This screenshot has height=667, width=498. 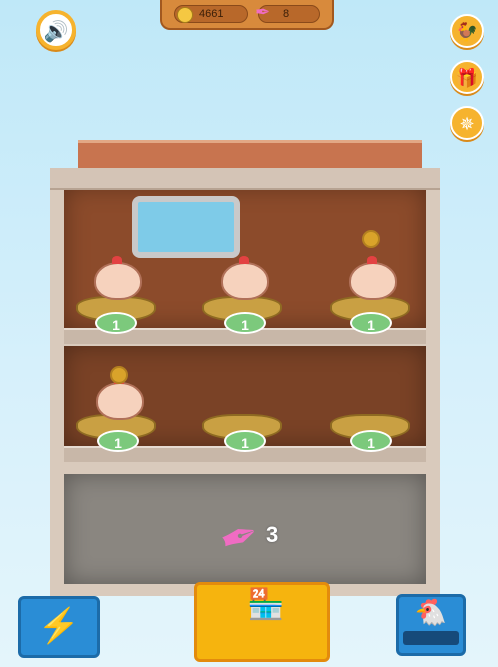 I want to click on hens-progress-bar, so click(x=431, y=638).